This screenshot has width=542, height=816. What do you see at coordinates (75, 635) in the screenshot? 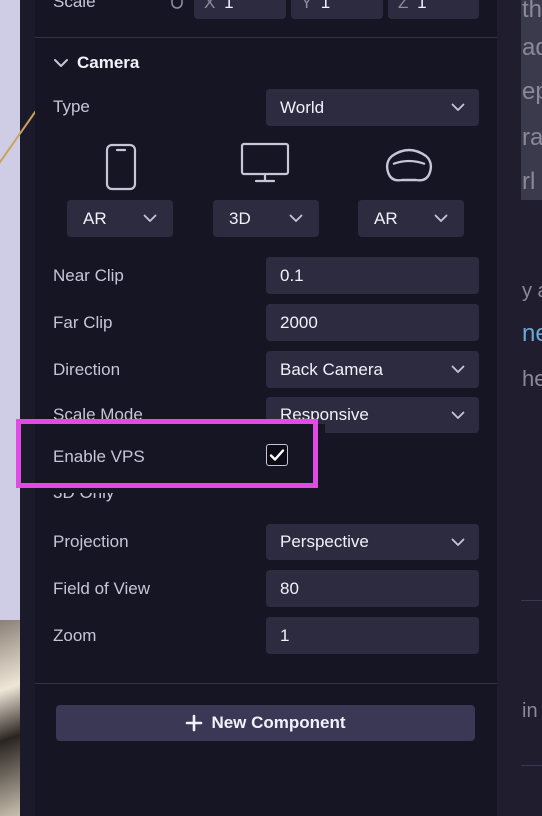
I see `zoom-label: Zoom` at bounding box center [75, 635].